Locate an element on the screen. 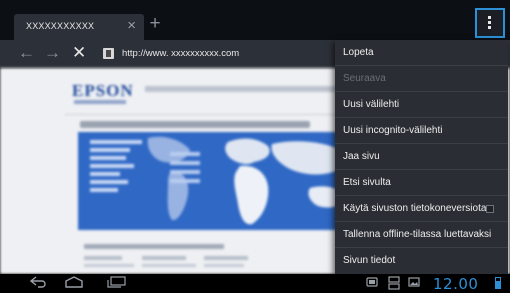 The height and width of the screenshot is (293, 510). site-top-nav is located at coordinates (245, 89).